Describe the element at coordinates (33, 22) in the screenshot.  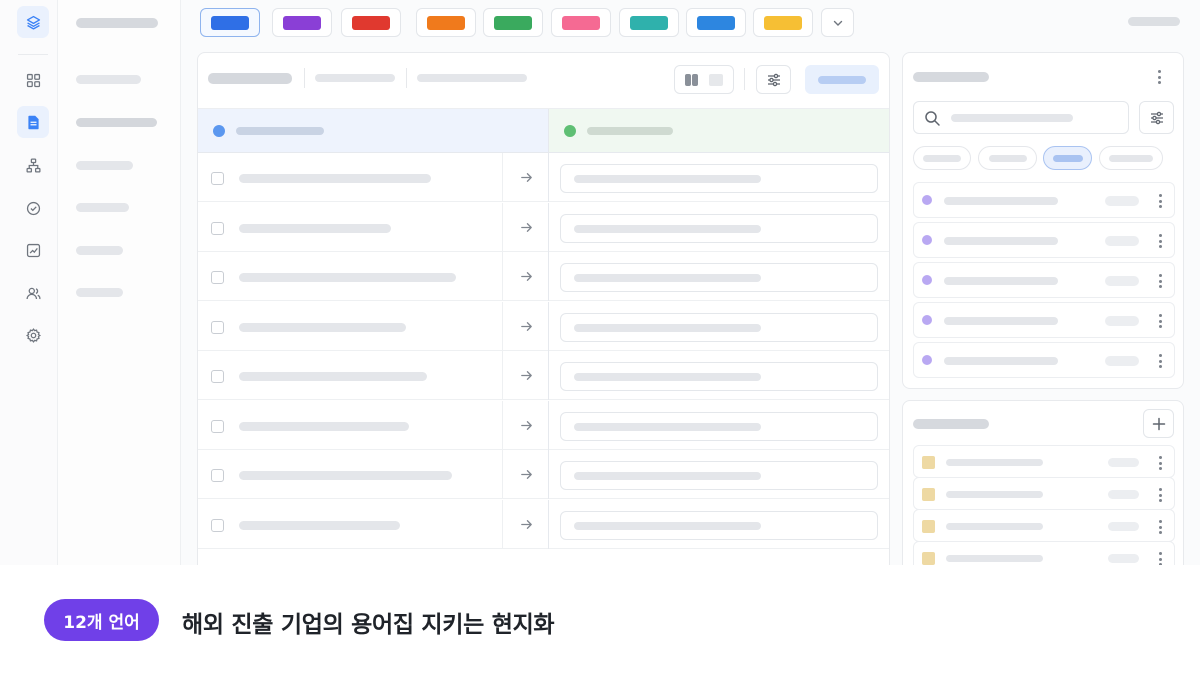
I see `layers-icon` at that location.